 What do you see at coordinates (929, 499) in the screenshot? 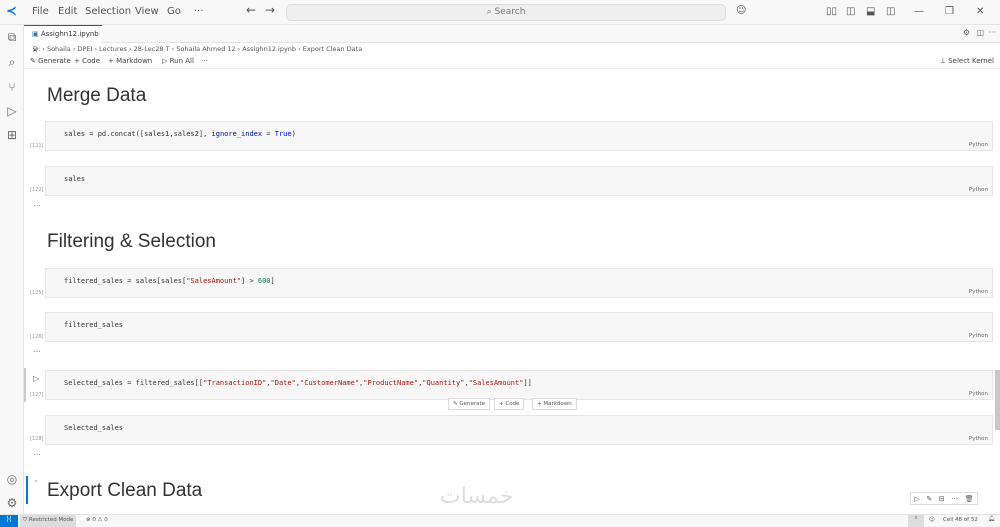
I see `edit-icon: ✎` at bounding box center [929, 499].